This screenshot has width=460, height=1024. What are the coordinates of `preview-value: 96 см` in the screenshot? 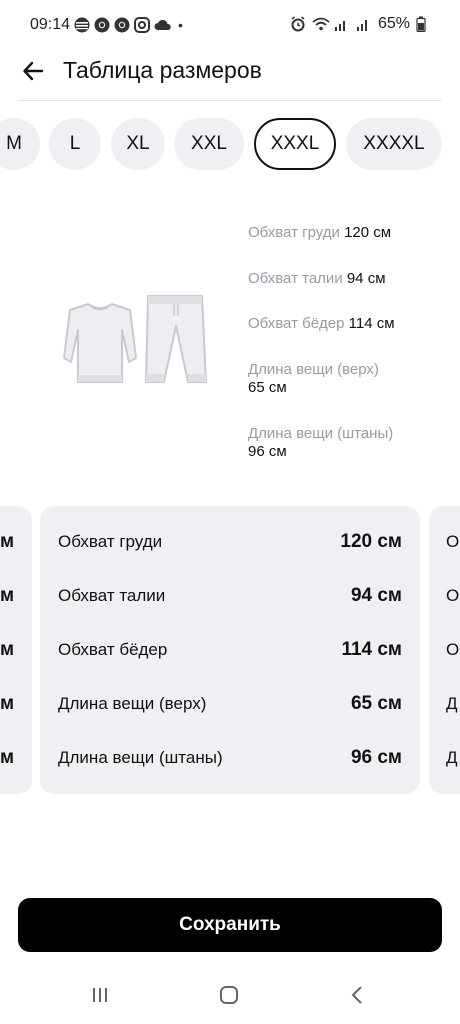 It's located at (267, 451).